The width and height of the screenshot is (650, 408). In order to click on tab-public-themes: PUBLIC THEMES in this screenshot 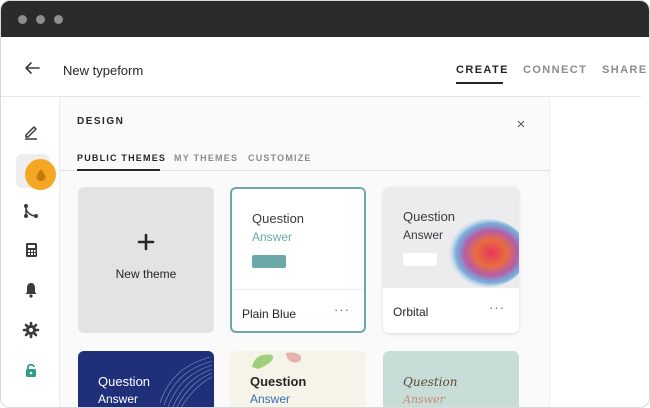, I will do `click(121, 158)`.